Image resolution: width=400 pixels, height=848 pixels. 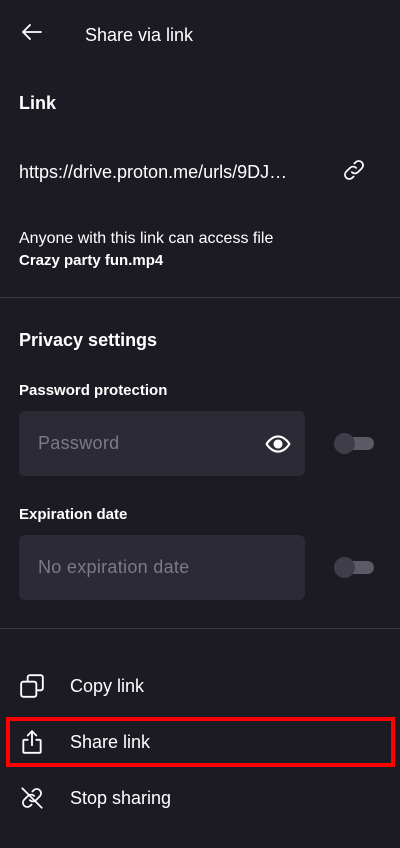 What do you see at coordinates (93, 390) in the screenshot?
I see `password-label: Password protection` at bounding box center [93, 390].